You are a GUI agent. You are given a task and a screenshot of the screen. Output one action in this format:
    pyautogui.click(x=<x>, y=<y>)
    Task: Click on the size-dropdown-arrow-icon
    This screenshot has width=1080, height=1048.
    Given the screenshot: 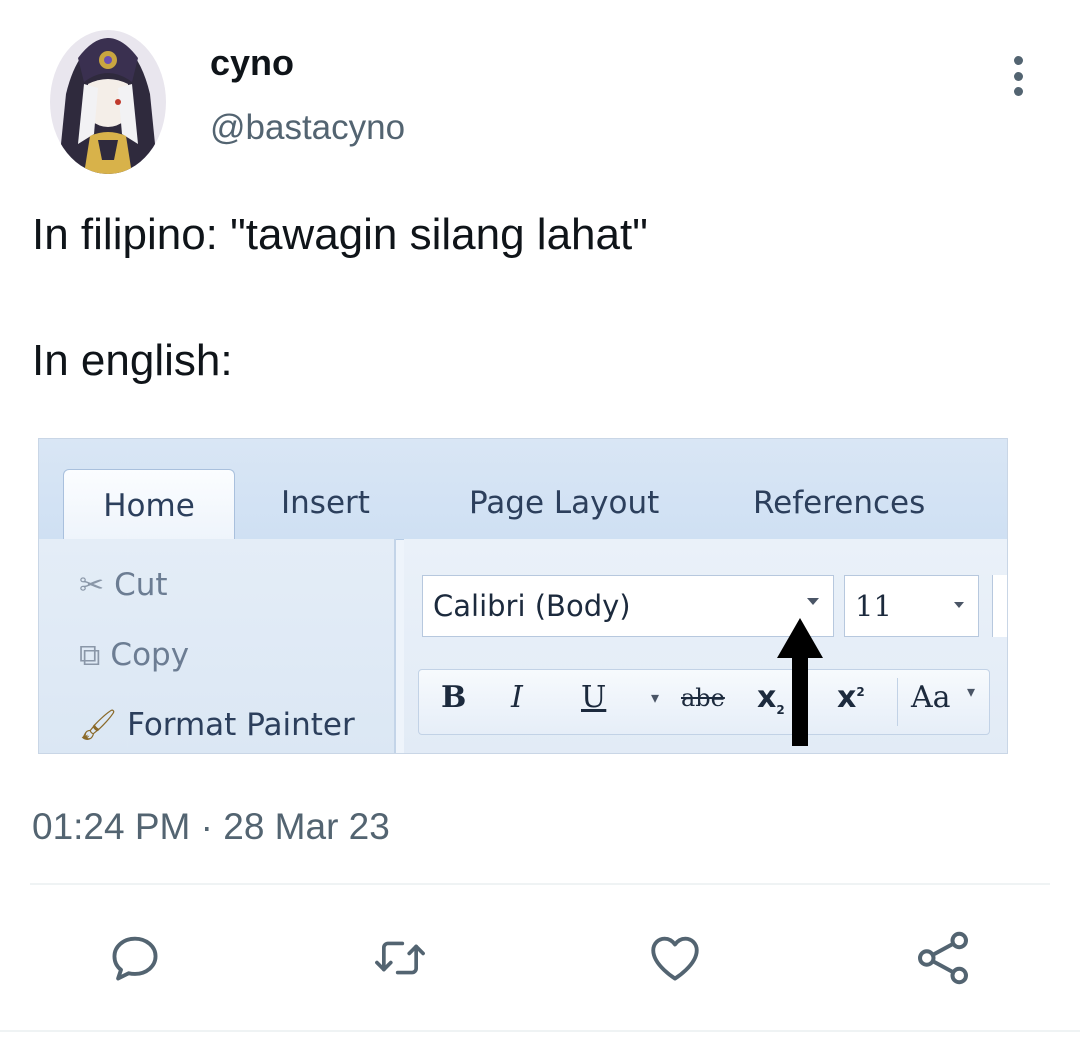 What is the action you would take?
    pyautogui.click(x=959, y=605)
    